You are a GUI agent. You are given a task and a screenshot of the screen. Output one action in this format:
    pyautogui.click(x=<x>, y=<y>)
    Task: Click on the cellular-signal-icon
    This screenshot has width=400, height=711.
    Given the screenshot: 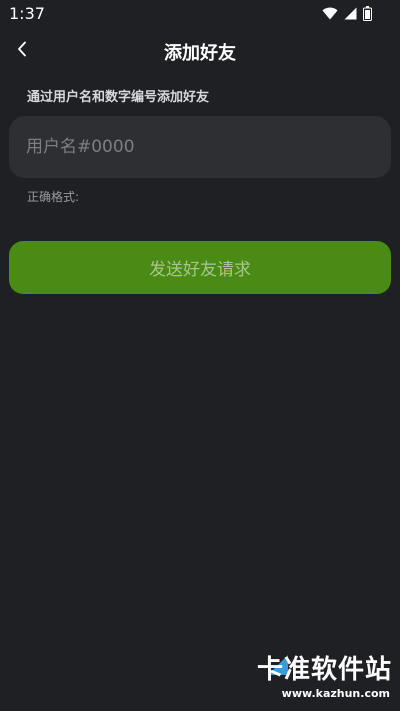 What is the action you would take?
    pyautogui.click(x=350, y=13)
    